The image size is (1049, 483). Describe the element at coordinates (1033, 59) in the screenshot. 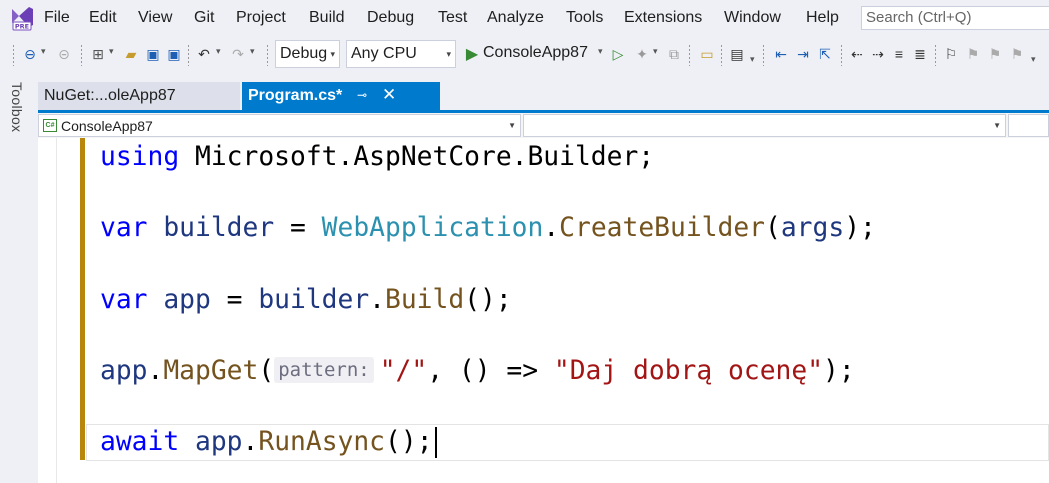

I see `toolbar-overflow-icon: ▾` at that location.